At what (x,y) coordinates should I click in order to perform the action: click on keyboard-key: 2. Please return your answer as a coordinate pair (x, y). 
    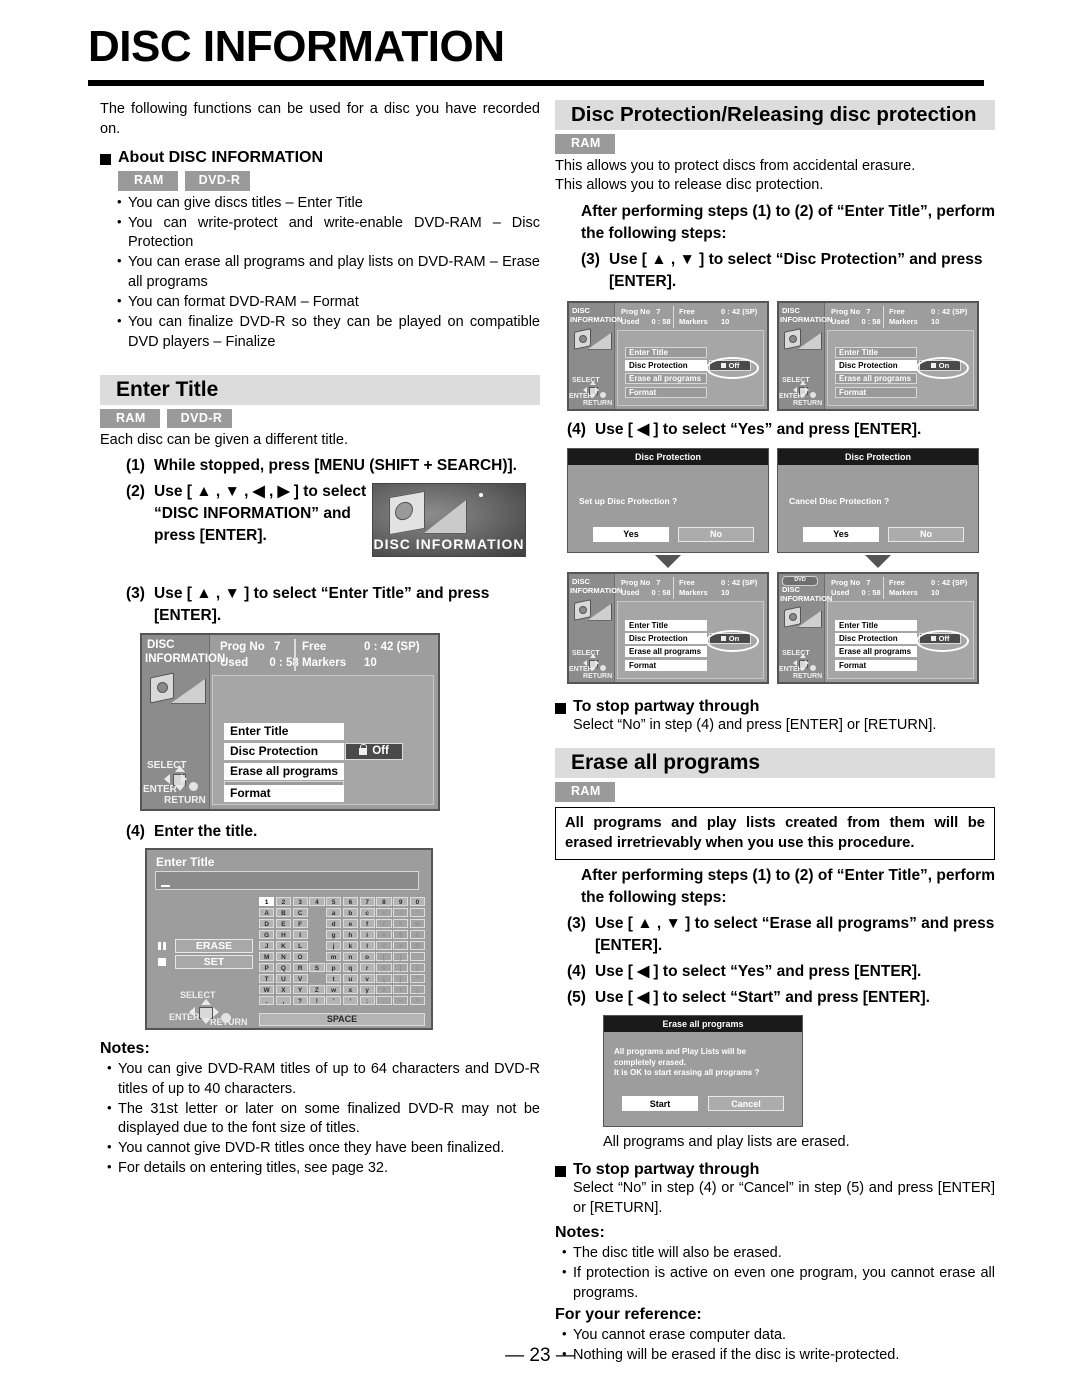
    Looking at the image, I should click on (283, 901).